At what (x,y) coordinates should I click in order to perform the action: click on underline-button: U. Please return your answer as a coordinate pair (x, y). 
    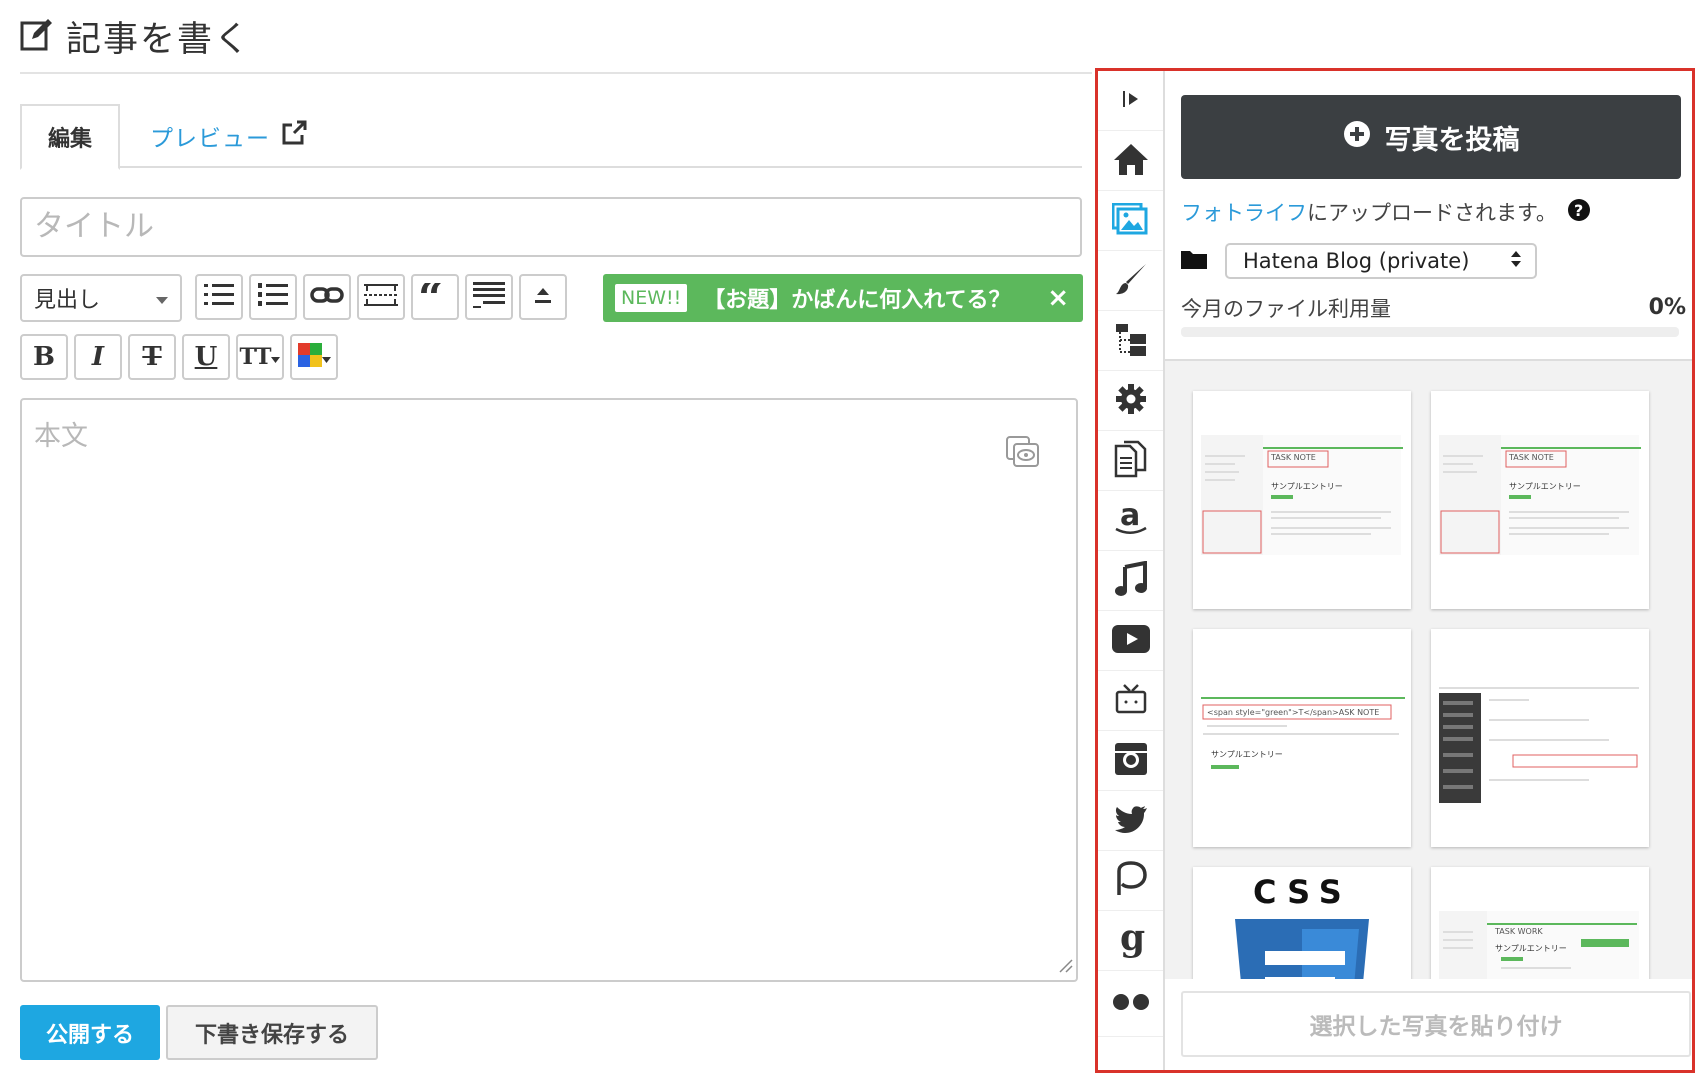
    Looking at the image, I should click on (206, 357).